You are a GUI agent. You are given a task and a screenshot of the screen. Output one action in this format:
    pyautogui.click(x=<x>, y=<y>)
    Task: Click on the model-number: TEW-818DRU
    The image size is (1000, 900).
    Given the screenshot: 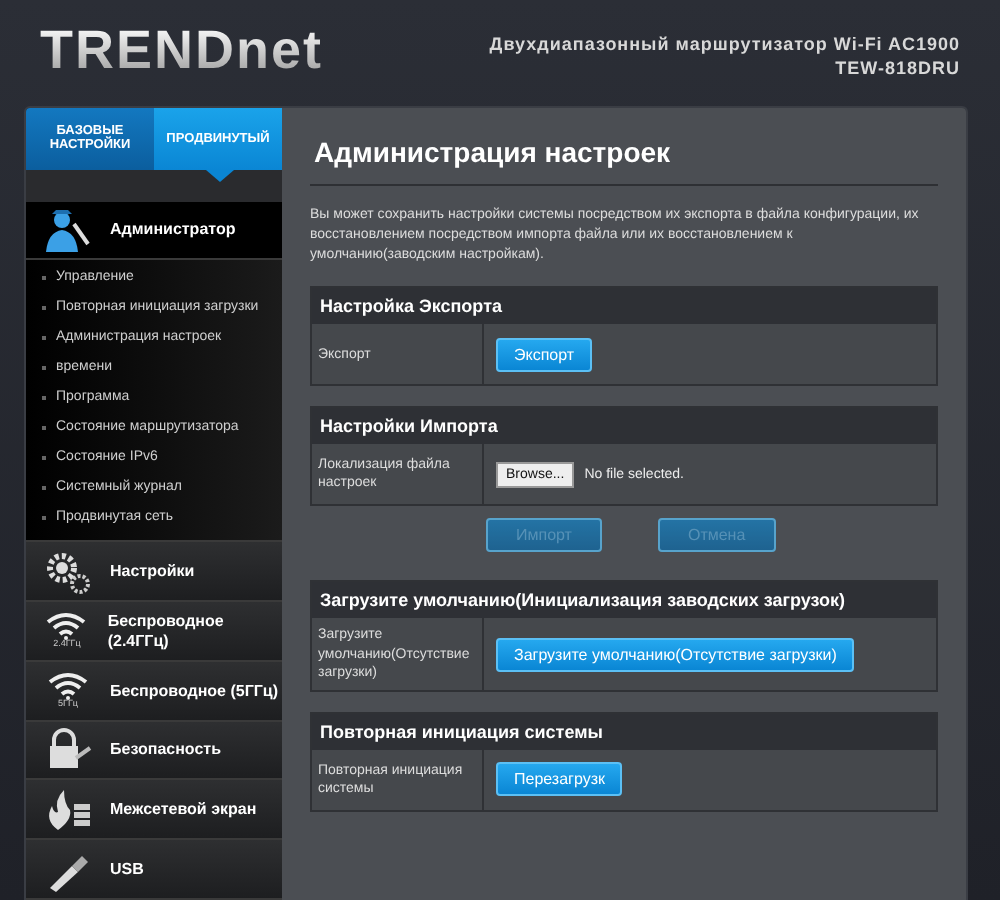 What is the action you would take?
    pyautogui.click(x=897, y=68)
    